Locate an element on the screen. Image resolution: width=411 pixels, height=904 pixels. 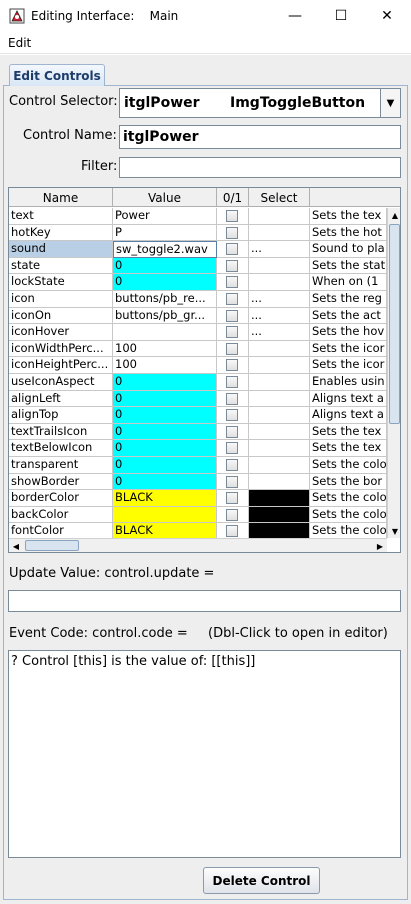
table-row: showBorder 0 Sets the bor is located at coordinates (198, 482).